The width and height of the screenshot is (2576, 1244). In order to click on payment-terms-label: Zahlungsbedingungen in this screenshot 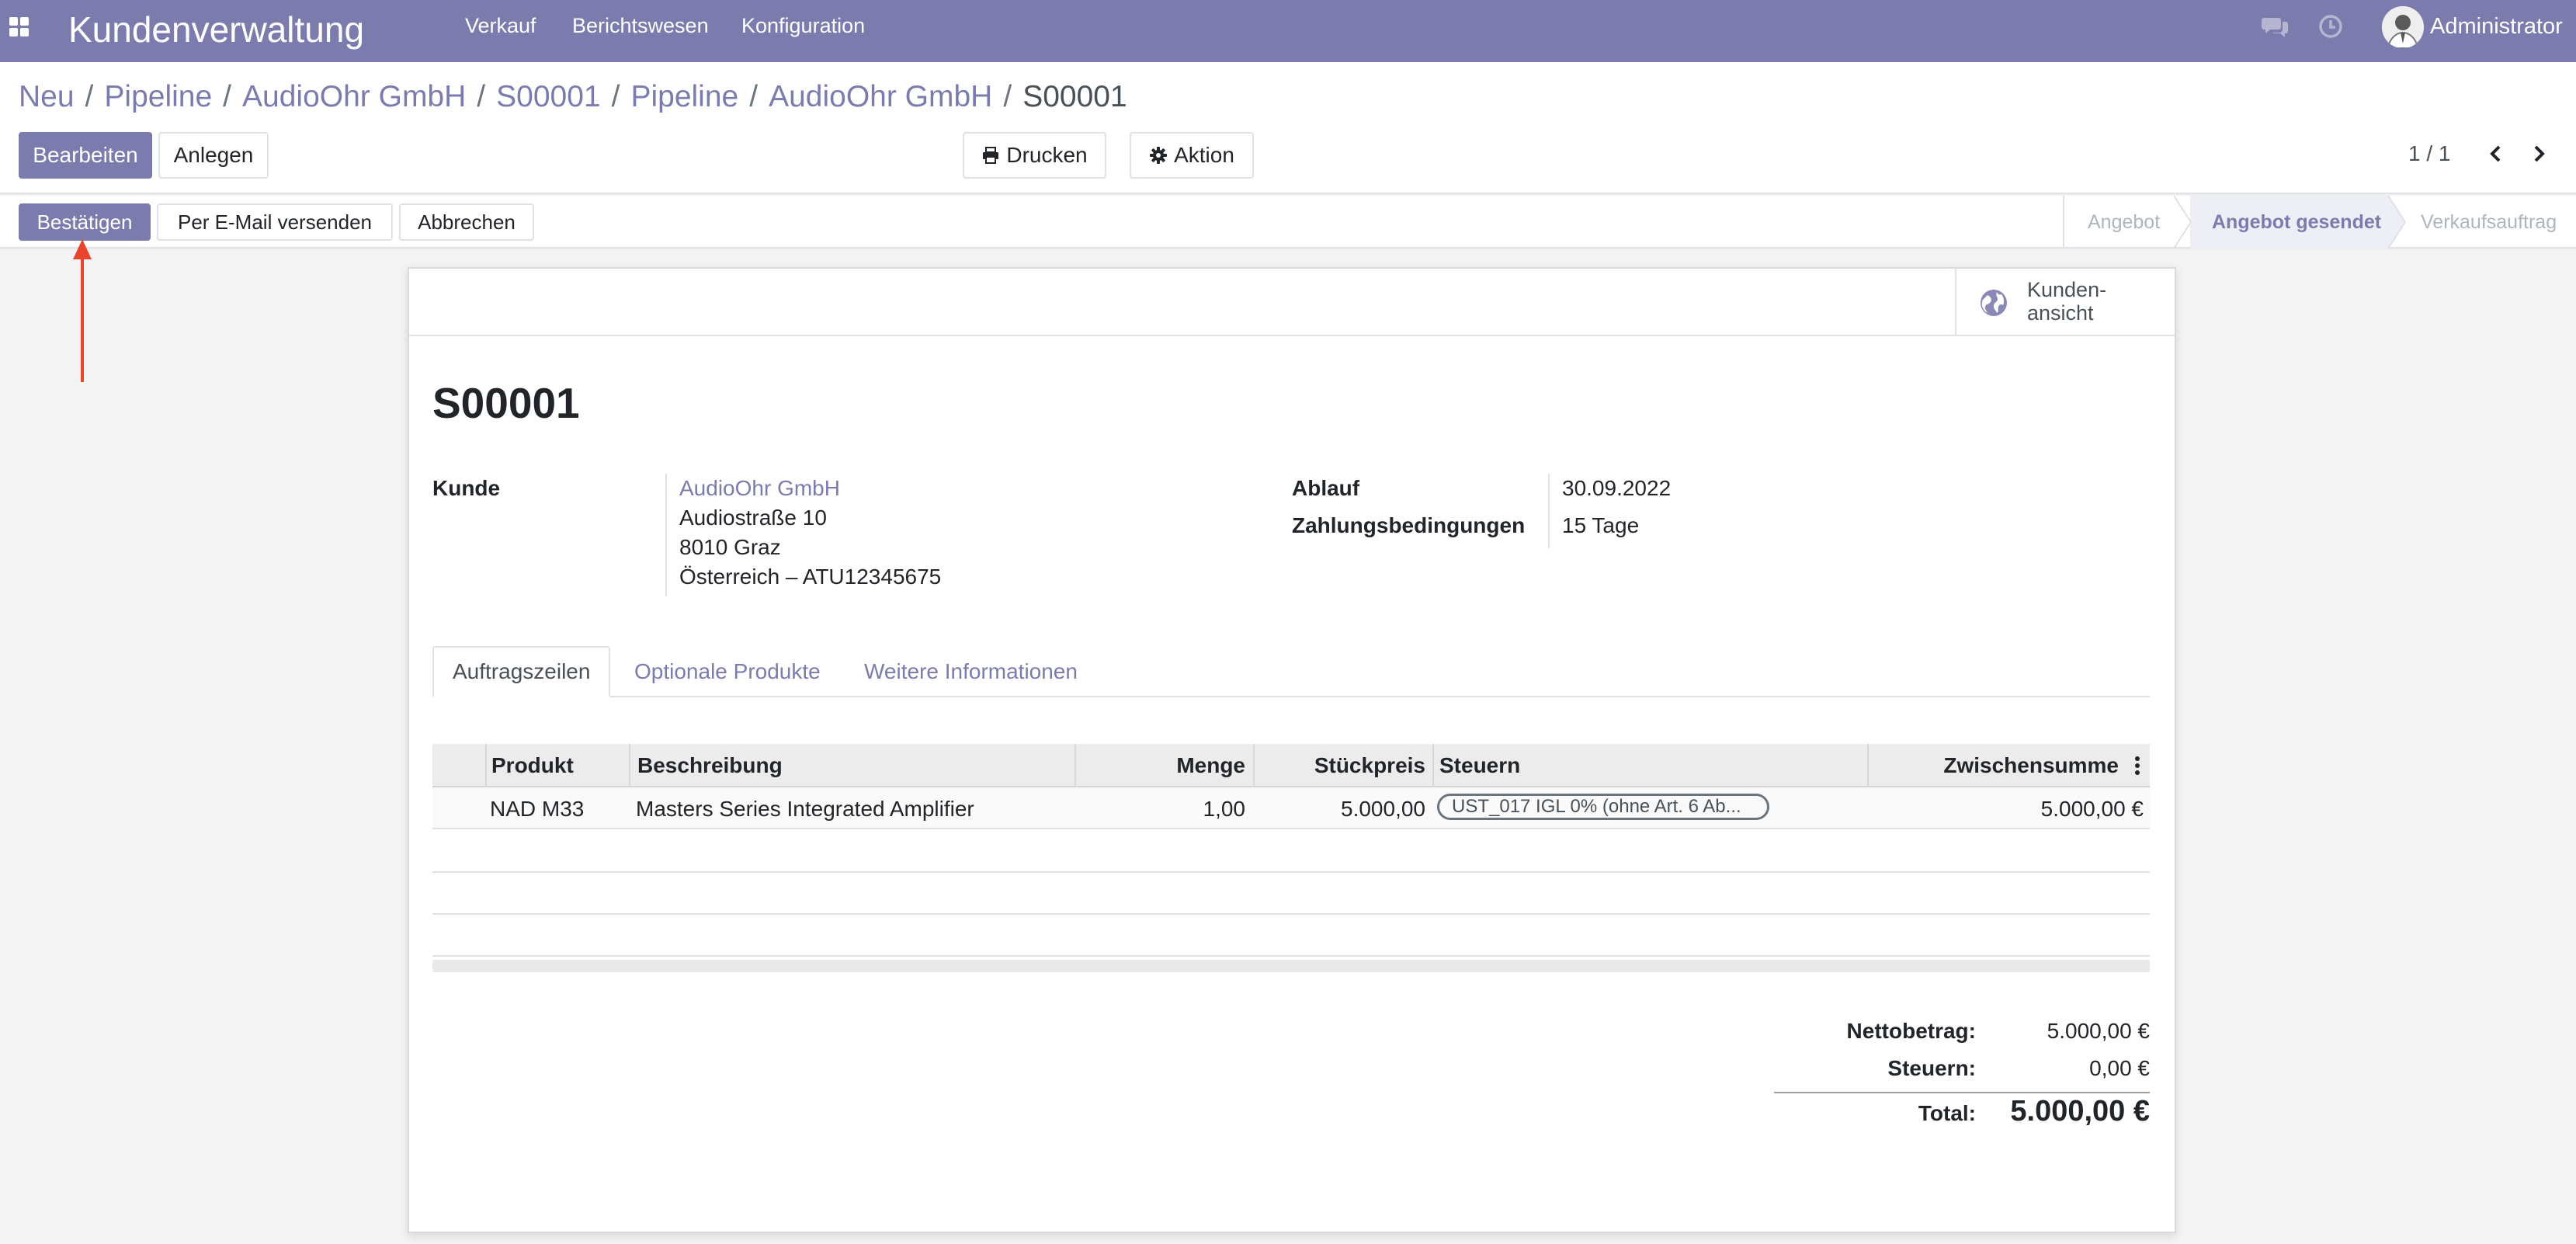, I will do `click(1409, 525)`.